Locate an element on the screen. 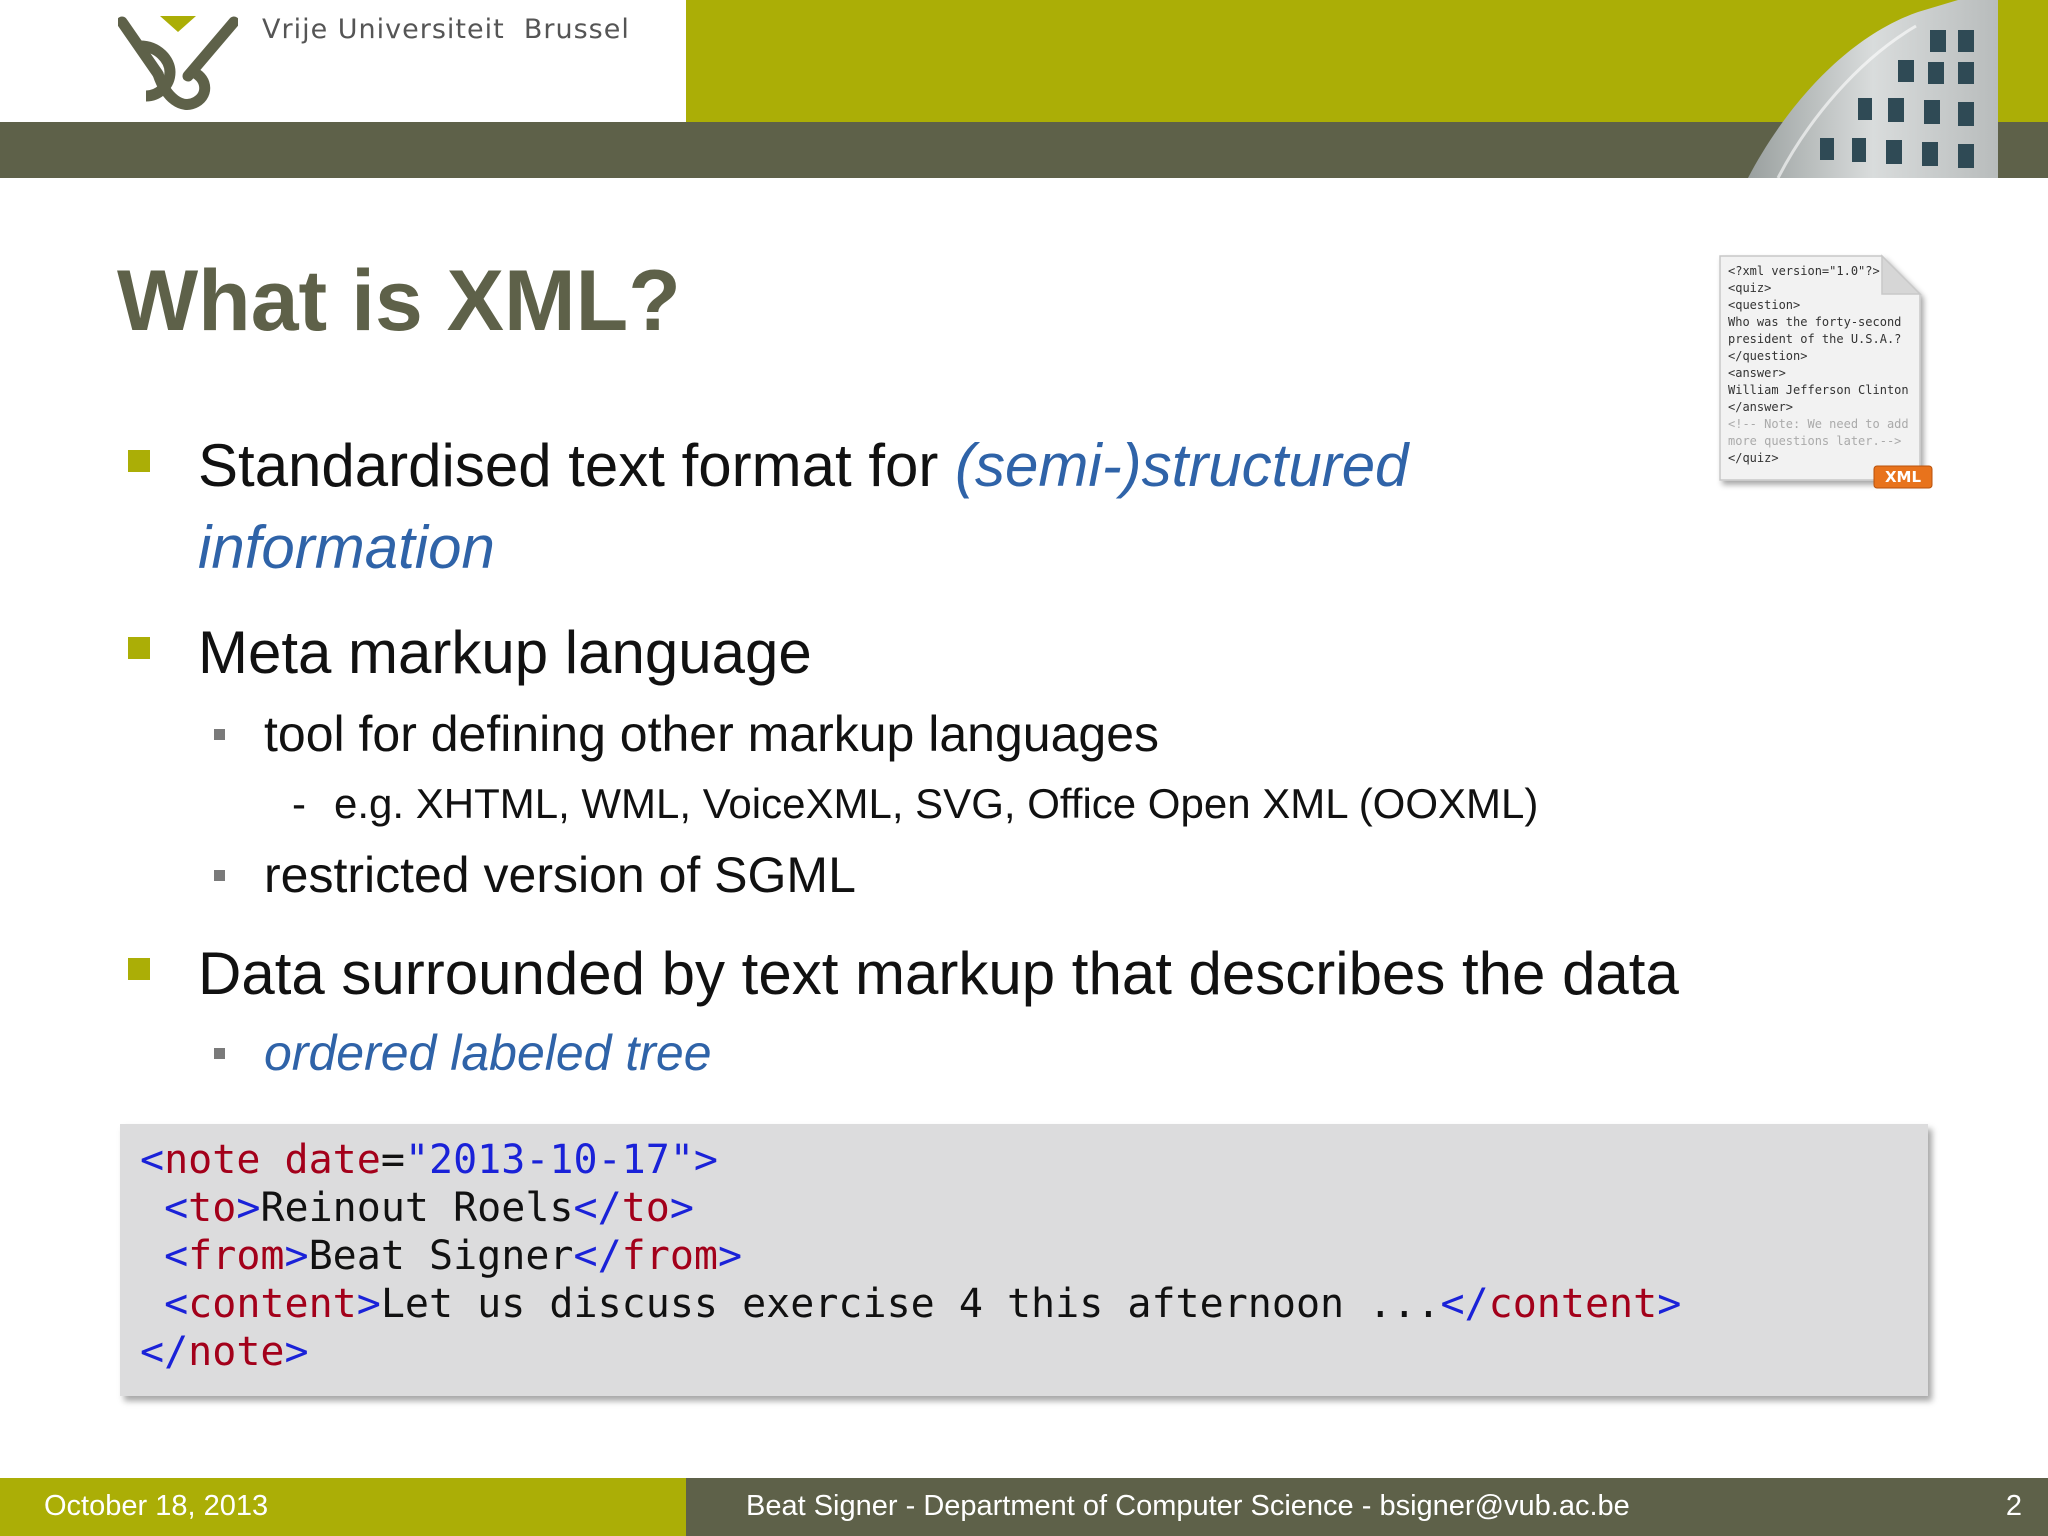 Image resolution: width=2048 pixels, height=1536 pixels. xml-icon-line: </question> is located at coordinates (1767, 356).